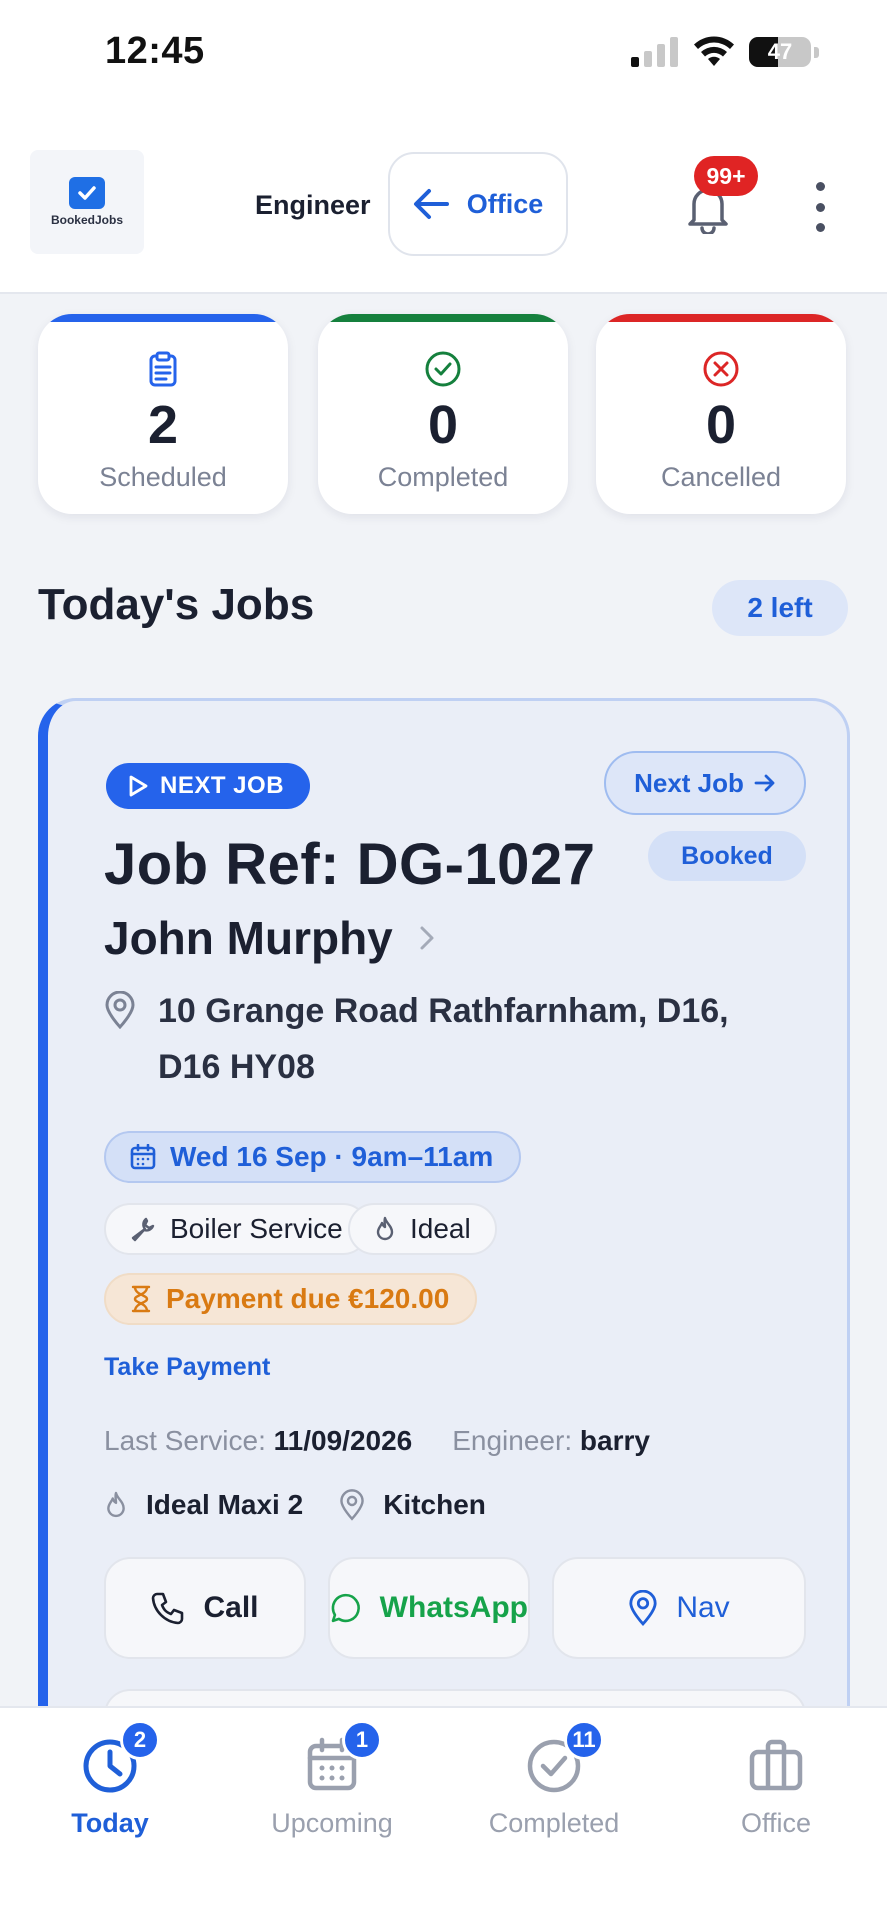  I want to click on last-service: Last Service: 11/09/2026, so click(258, 1441).